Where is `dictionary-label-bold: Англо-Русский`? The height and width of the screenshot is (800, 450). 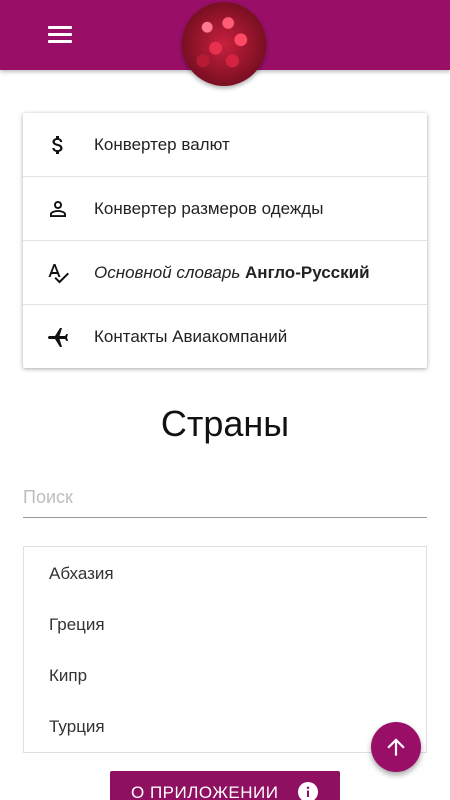
dictionary-label-bold: Англо-Русский is located at coordinates (307, 272).